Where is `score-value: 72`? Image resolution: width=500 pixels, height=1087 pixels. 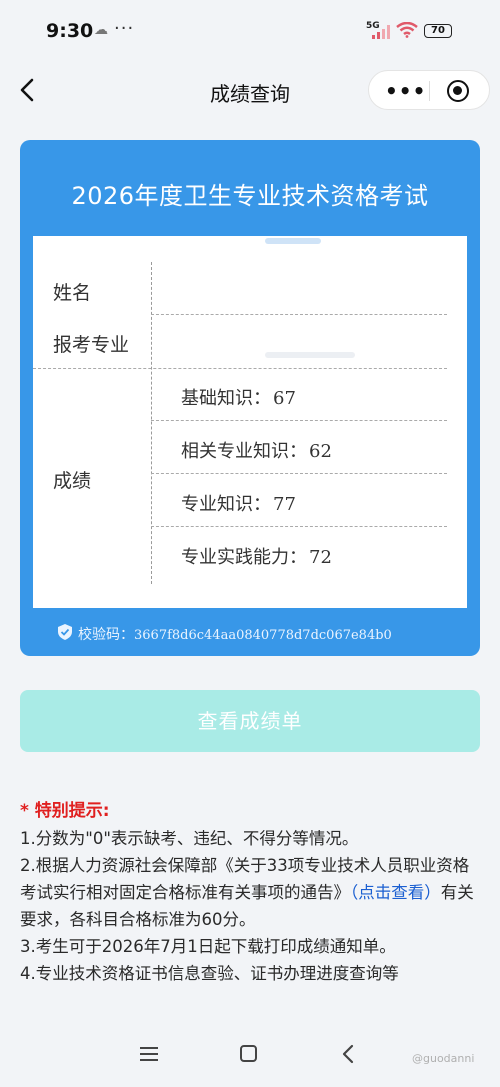 score-value: 72 is located at coordinates (320, 557).